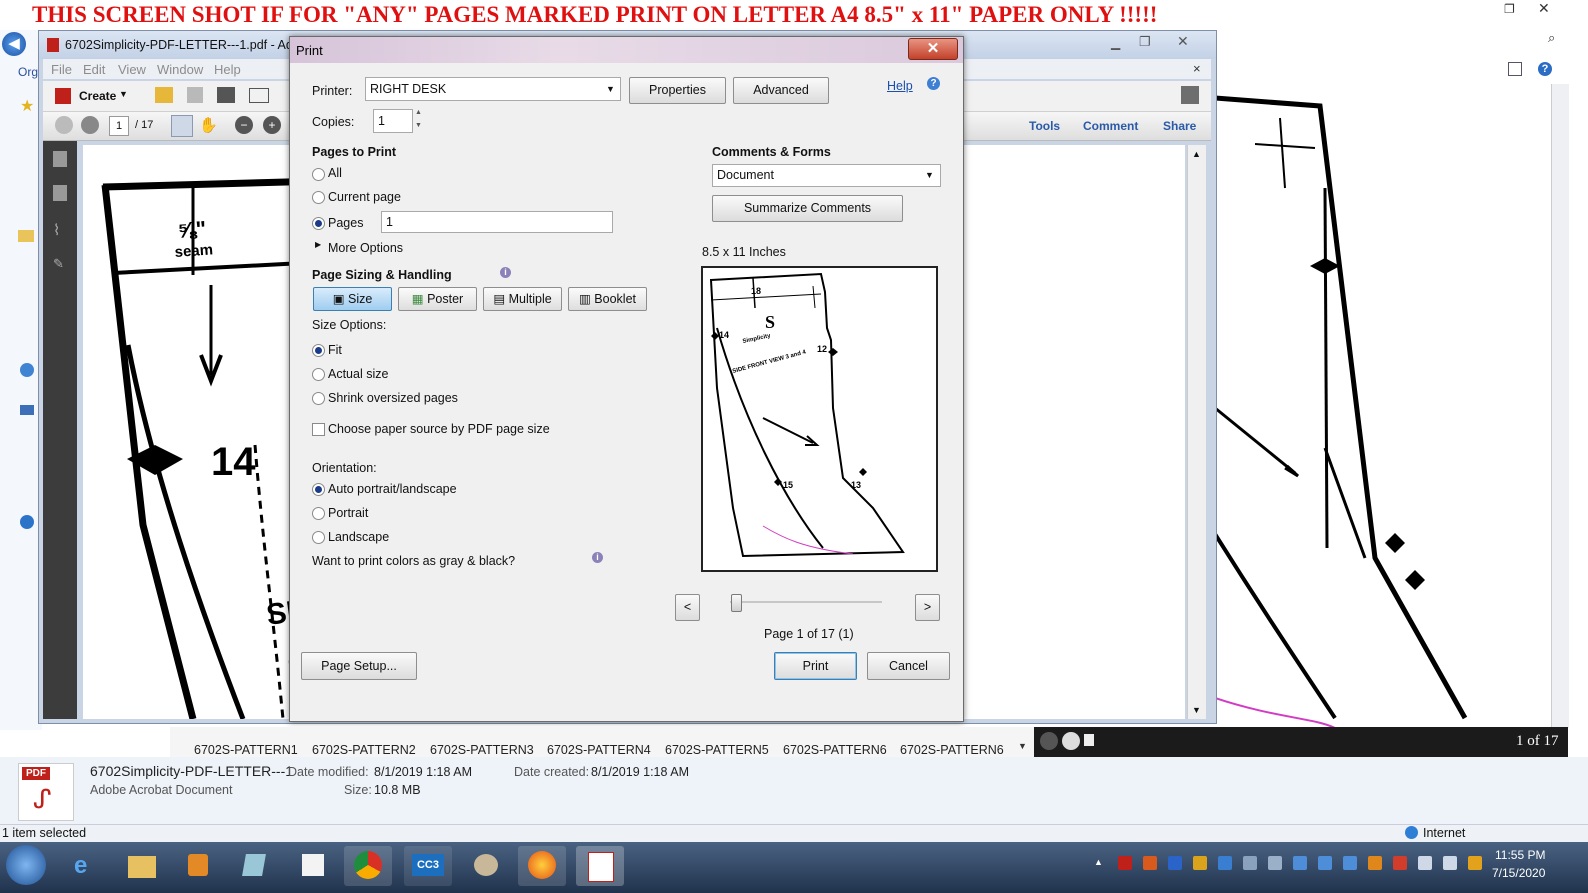 Image resolution: width=1588 pixels, height=893 pixels. I want to click on thumbnail-item: 6702S-PATTERN3, so click(482, 750).